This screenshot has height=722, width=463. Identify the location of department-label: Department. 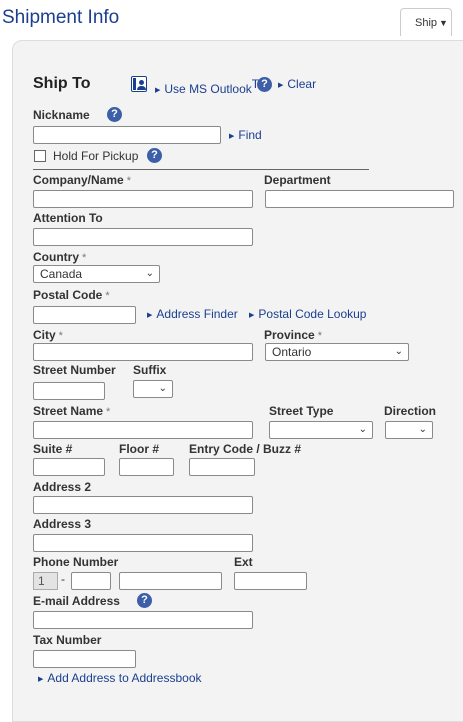
(297, 180).